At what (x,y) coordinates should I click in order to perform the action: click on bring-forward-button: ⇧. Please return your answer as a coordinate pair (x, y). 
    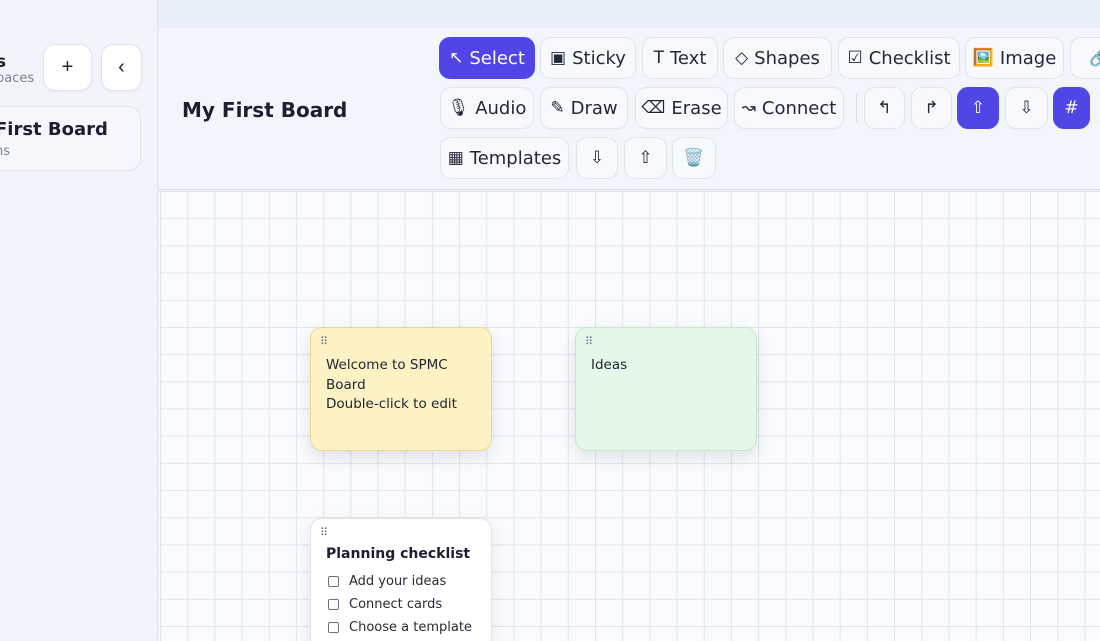
    Looking at the image, I should click on (978, 108).